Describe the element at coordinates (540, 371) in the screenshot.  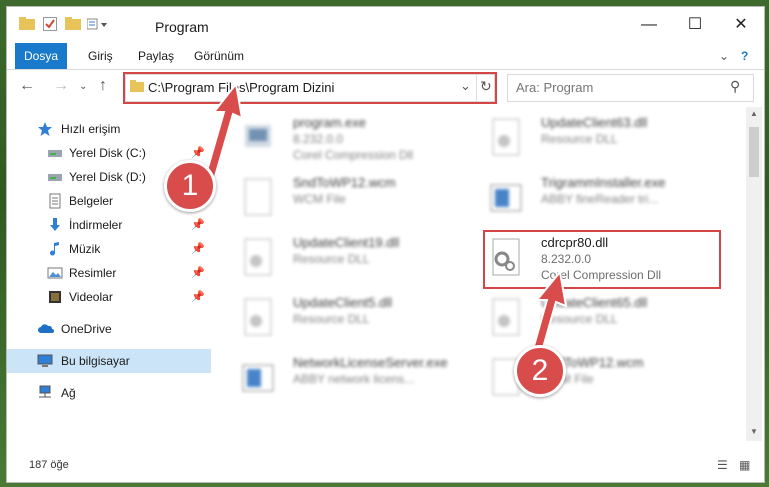
I see `step-badge-2: 2` at that location.